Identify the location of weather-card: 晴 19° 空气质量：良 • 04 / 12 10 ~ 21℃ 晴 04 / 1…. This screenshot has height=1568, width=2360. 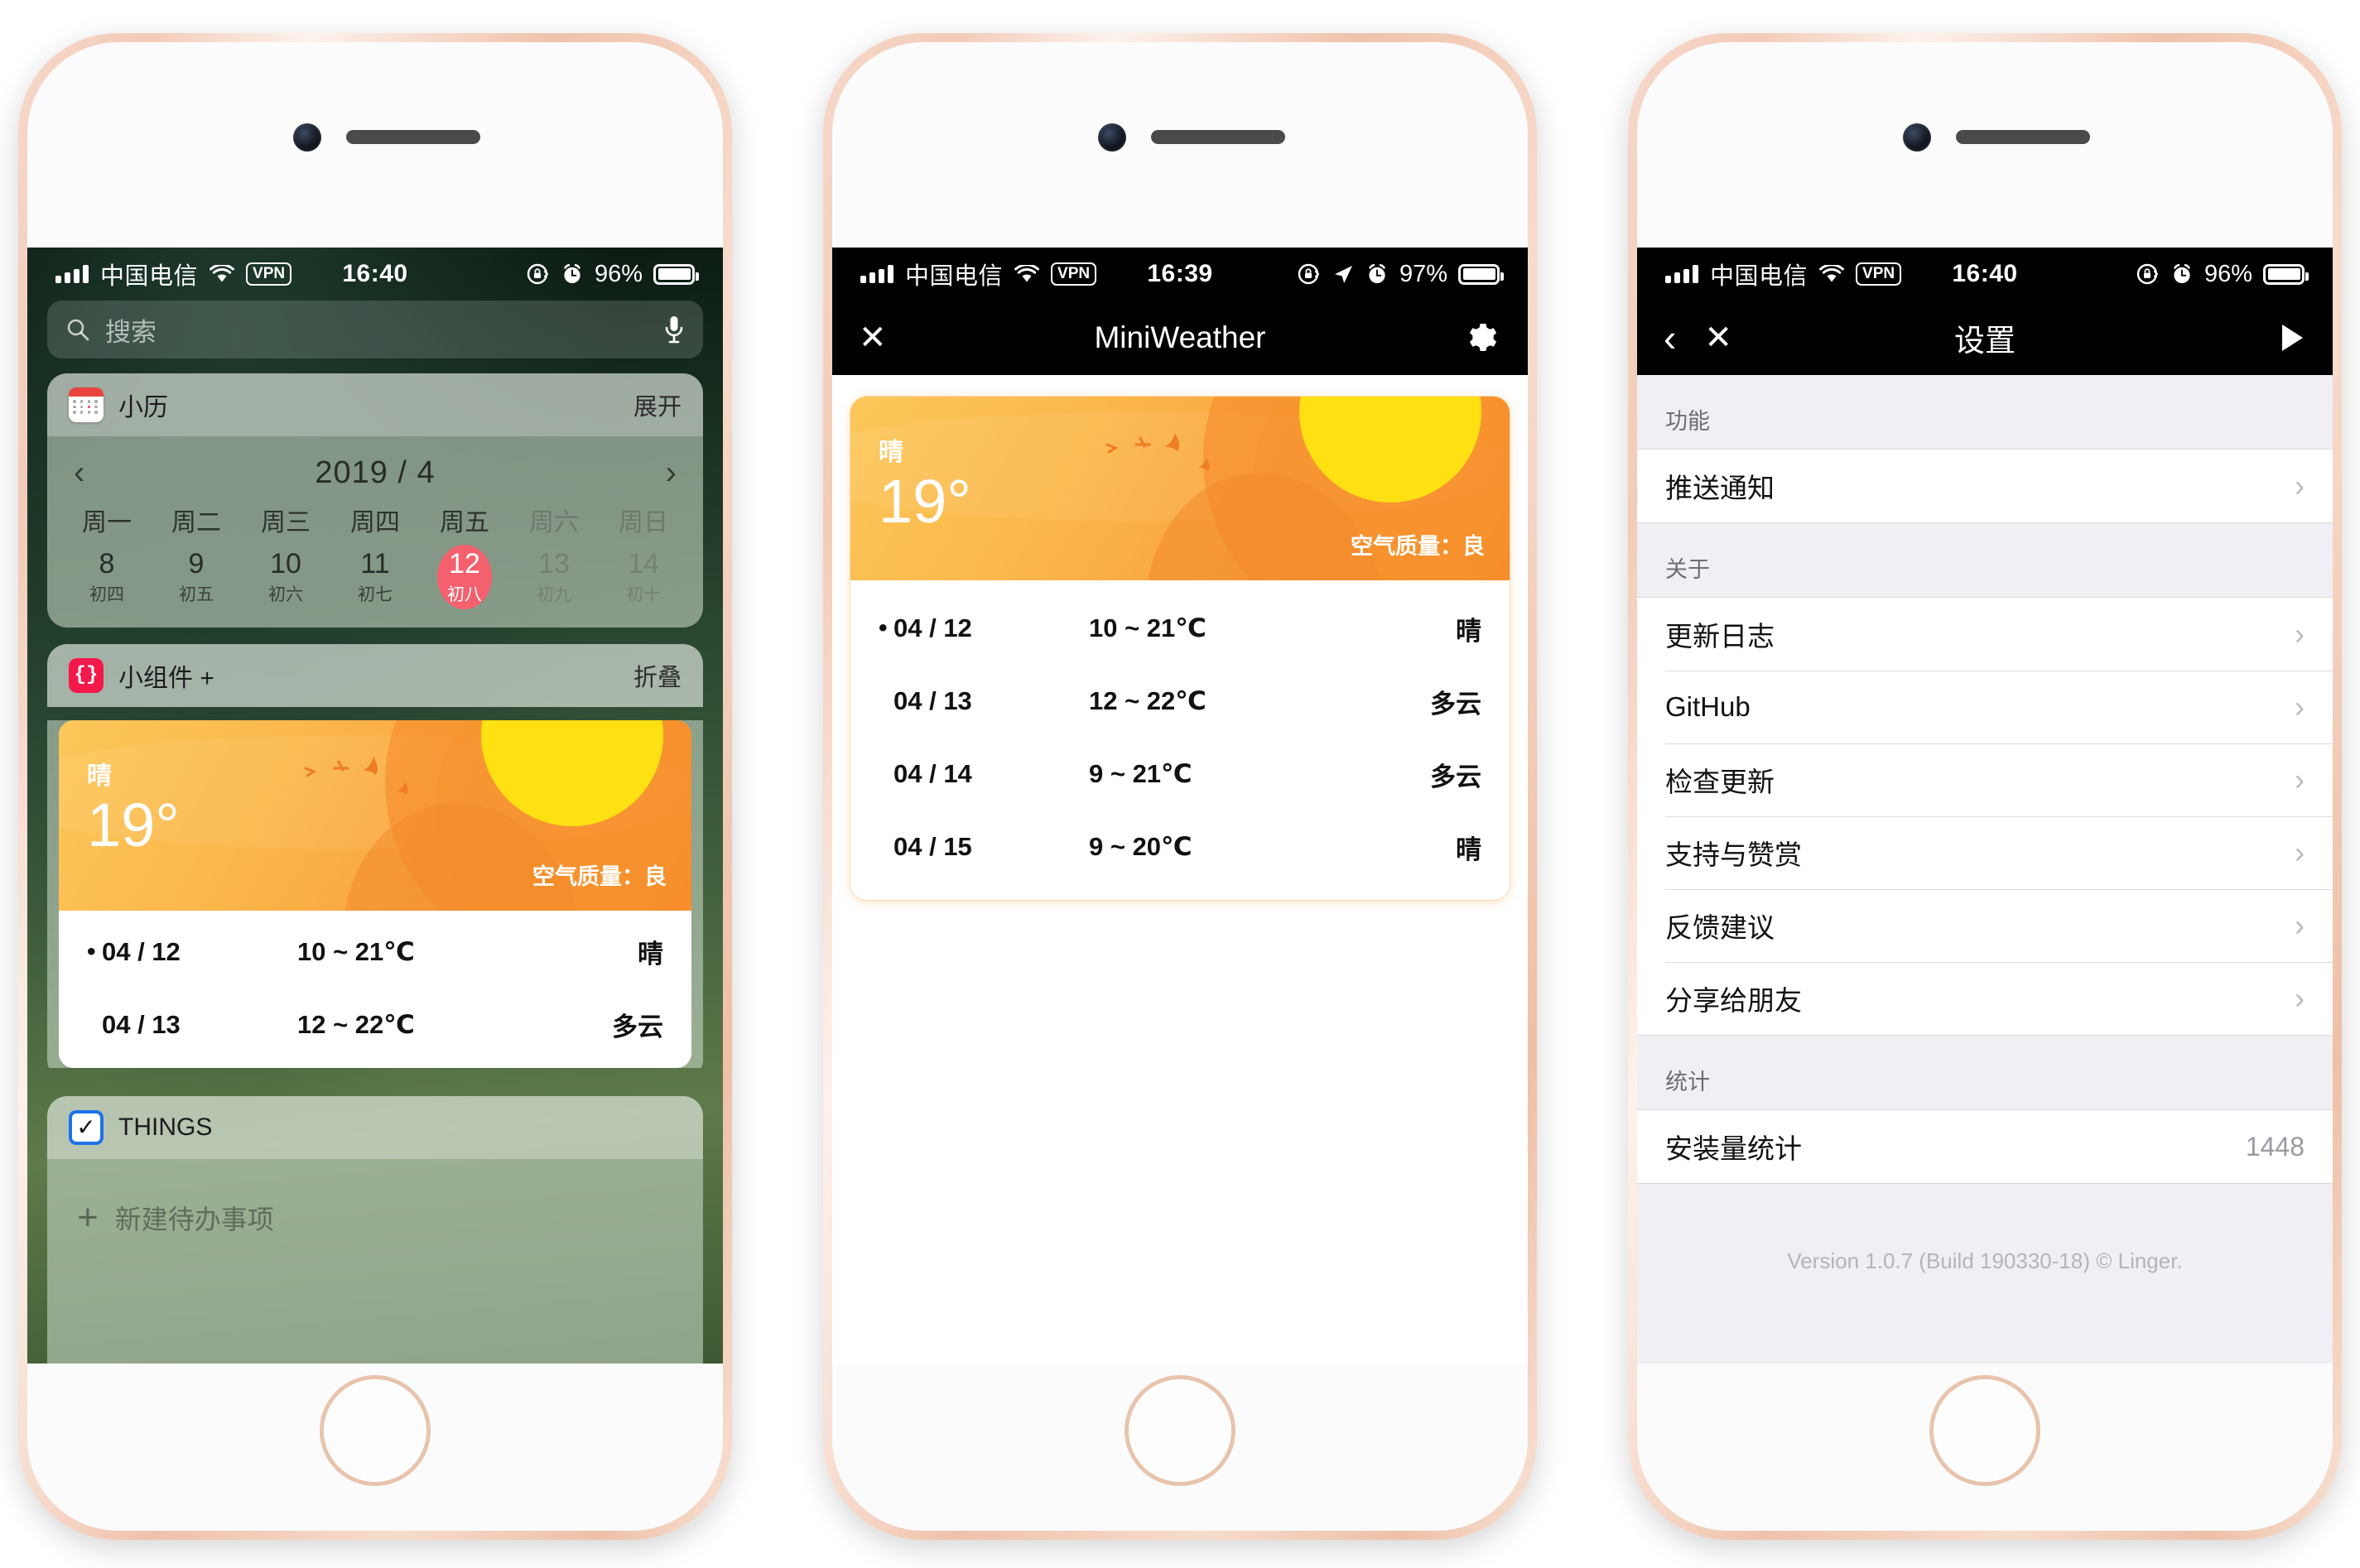
(1180, 648).